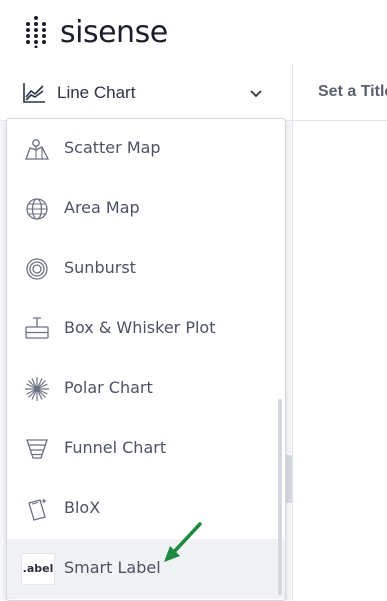 The height and width of the screenshot is (601, 387). Describe the element at coordinates (115, 447) in the screenshot. I see `chart-type-label: Funnel Chart` at that location.